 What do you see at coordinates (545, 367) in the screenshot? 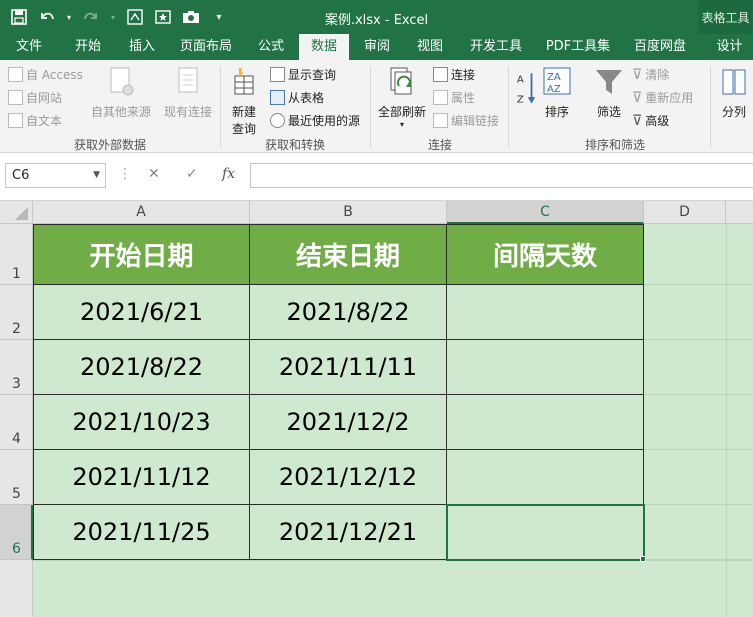
I see `cell-c3` at bounding box center [545, 367].